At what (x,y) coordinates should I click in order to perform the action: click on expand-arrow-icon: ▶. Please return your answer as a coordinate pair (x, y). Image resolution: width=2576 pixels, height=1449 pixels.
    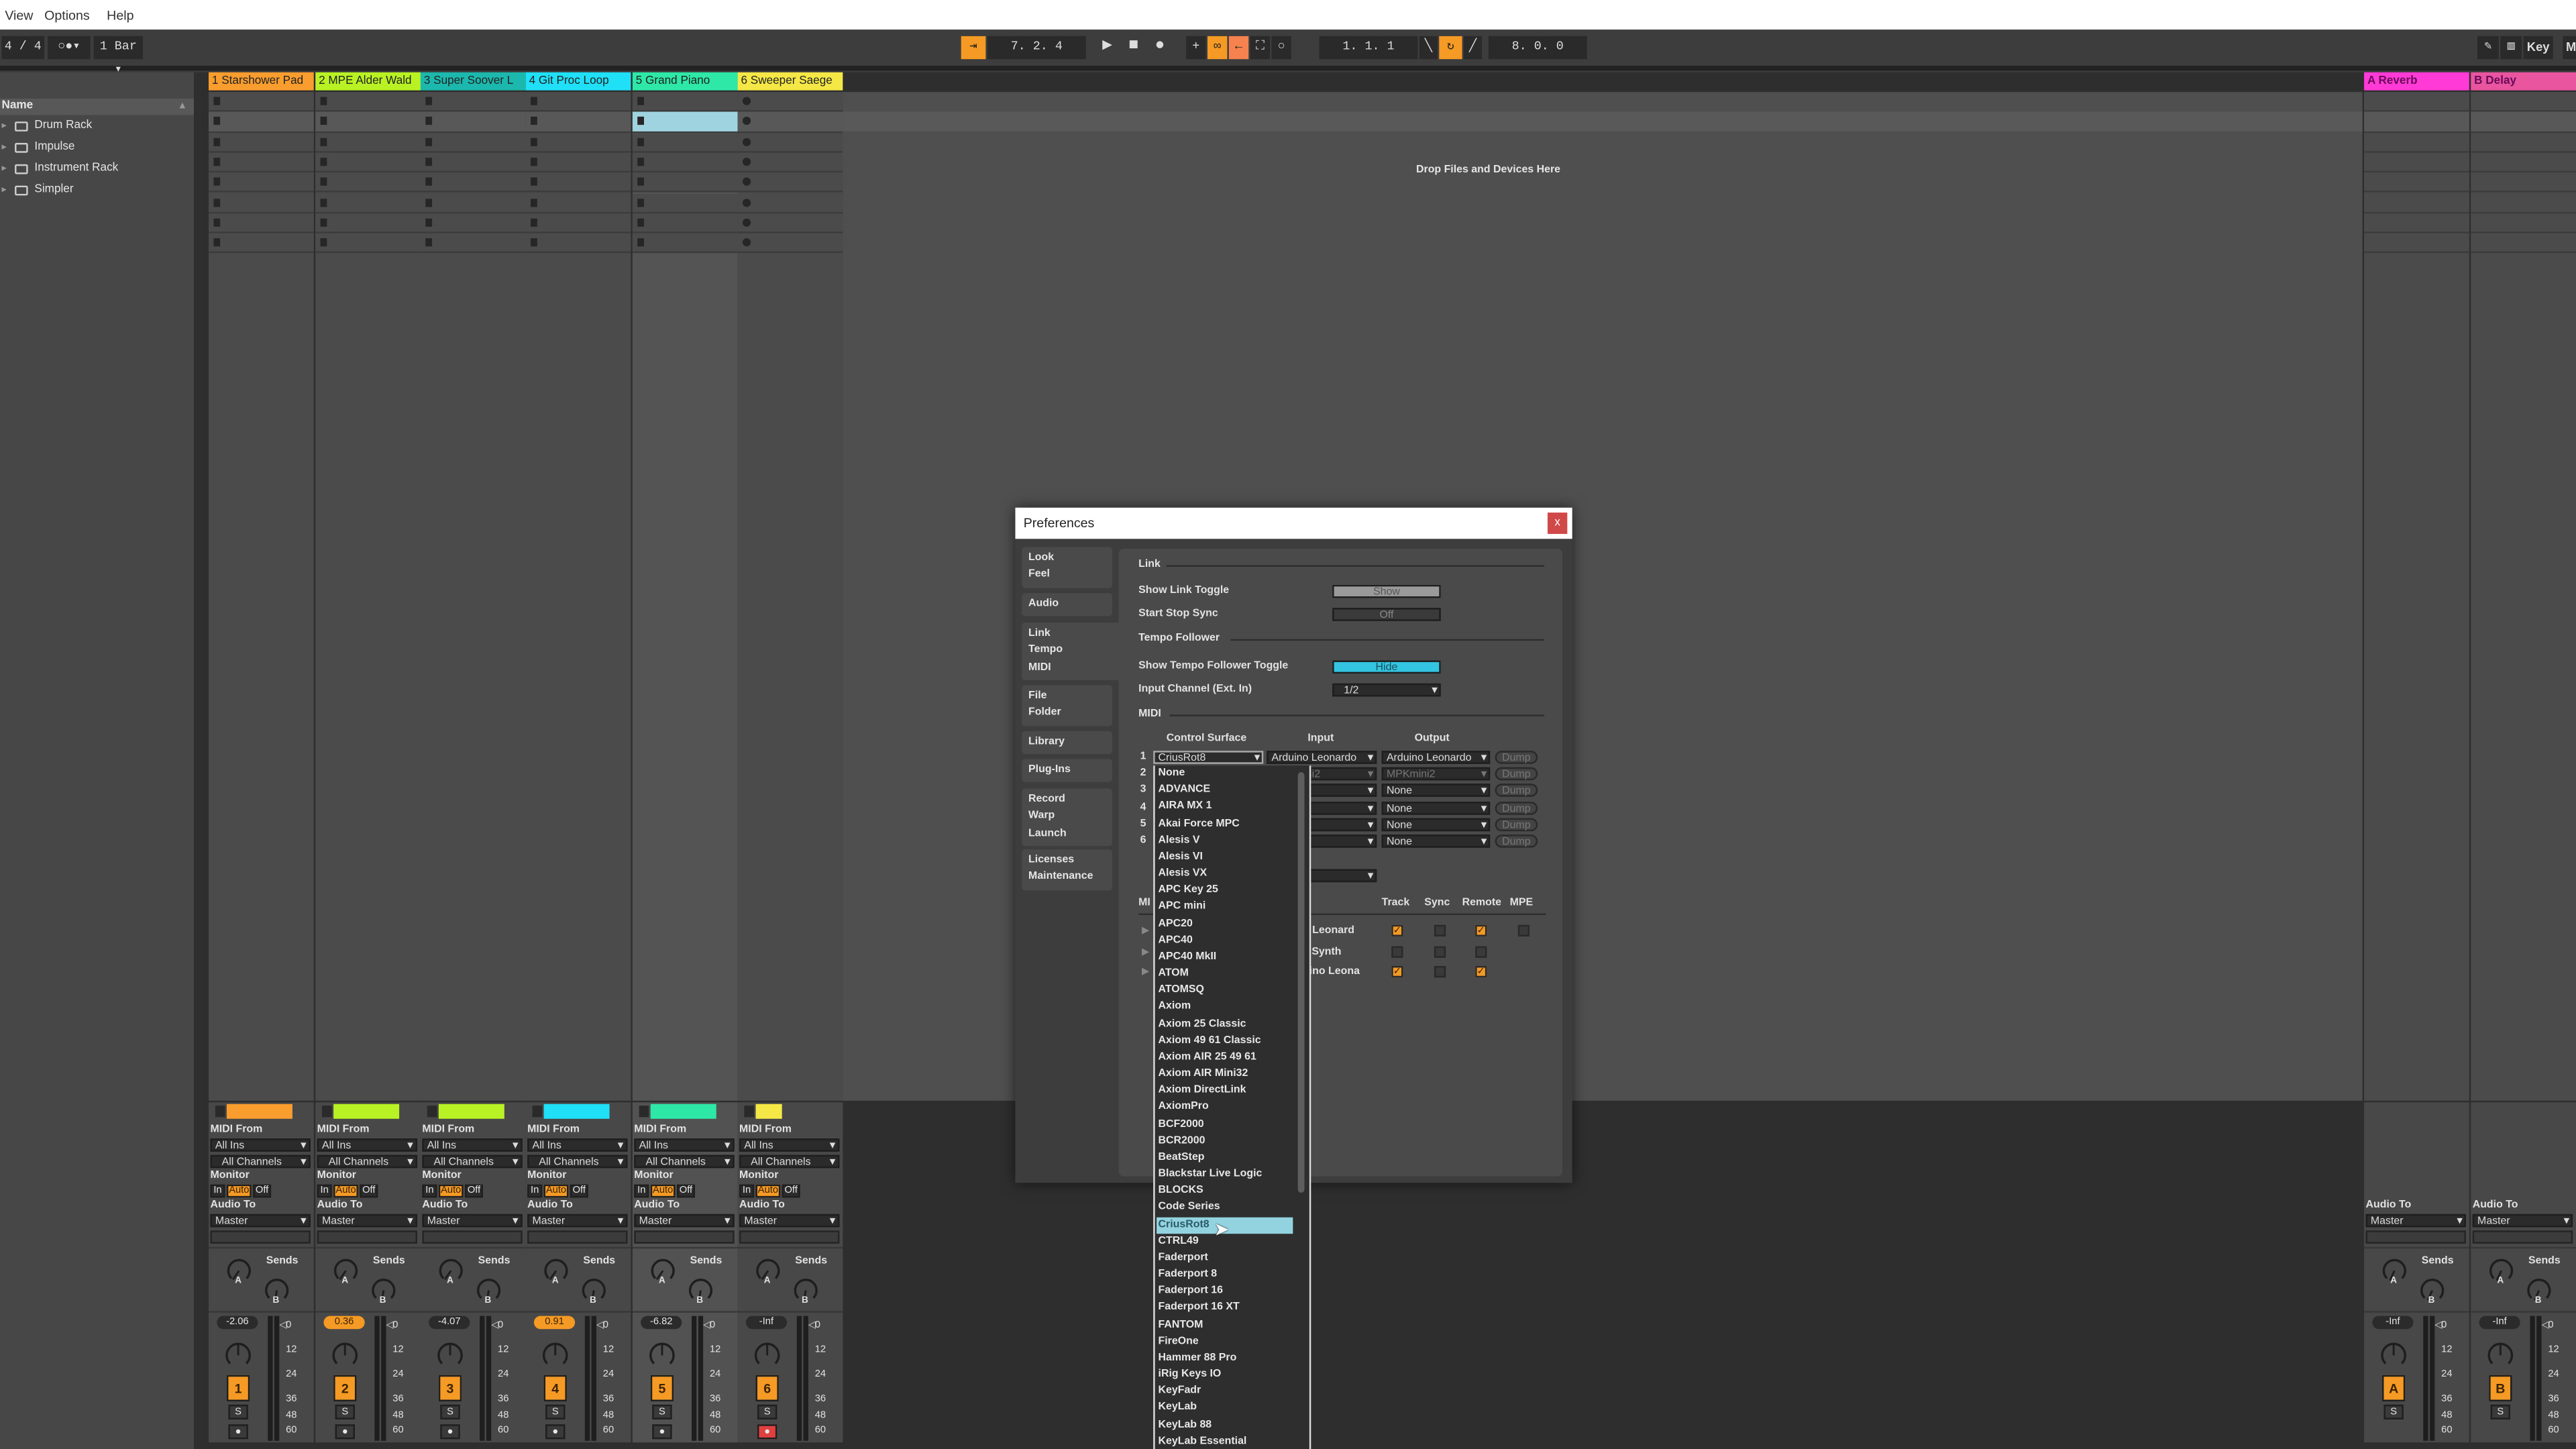
    Looking at the image, I should click on (1145, 971).